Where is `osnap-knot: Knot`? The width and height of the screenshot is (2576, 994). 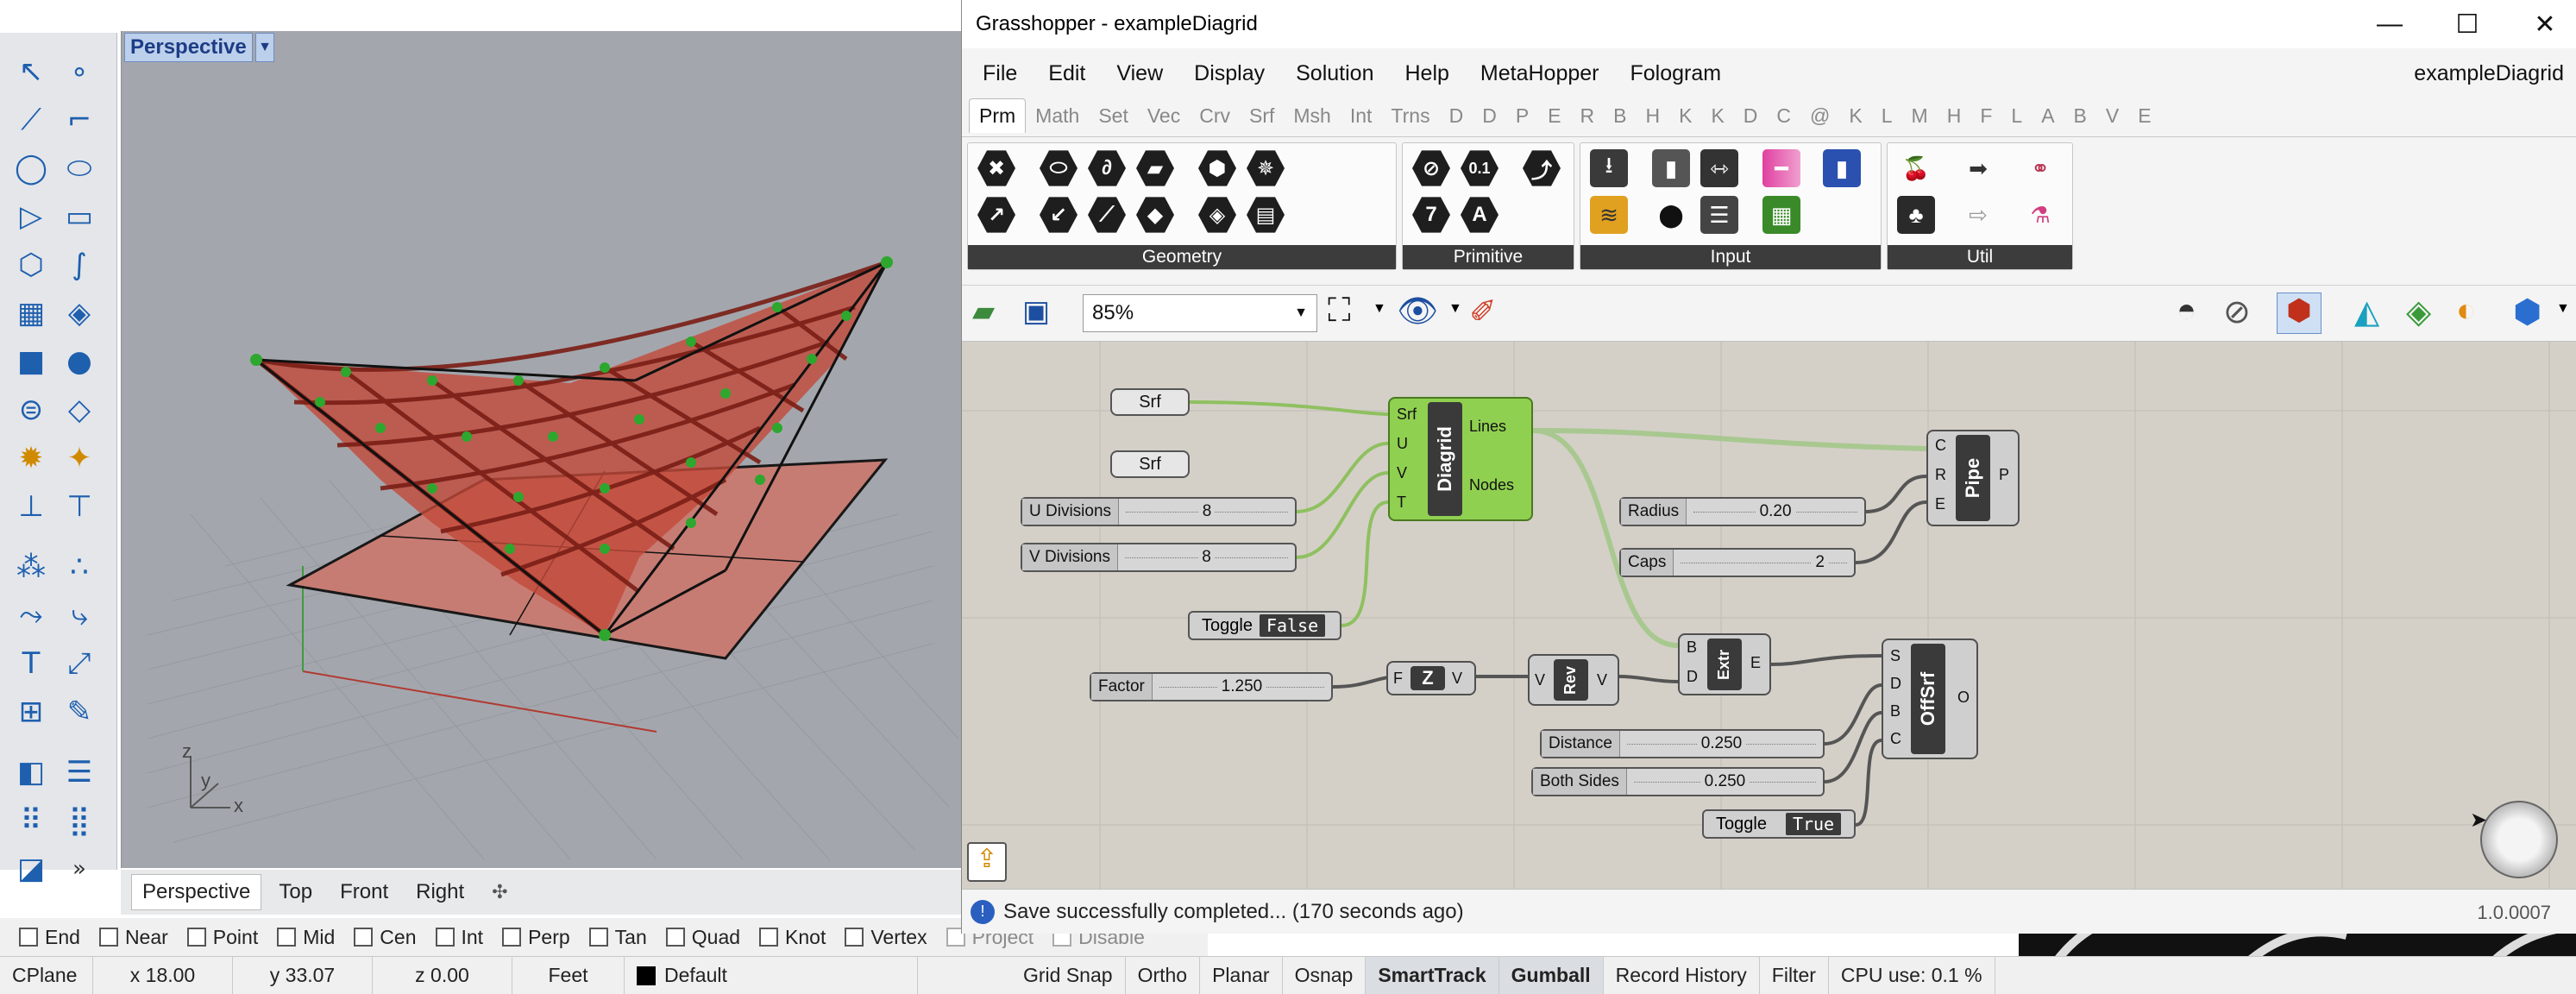
osnap-knot: Knot is located at coordinates (792, 938).